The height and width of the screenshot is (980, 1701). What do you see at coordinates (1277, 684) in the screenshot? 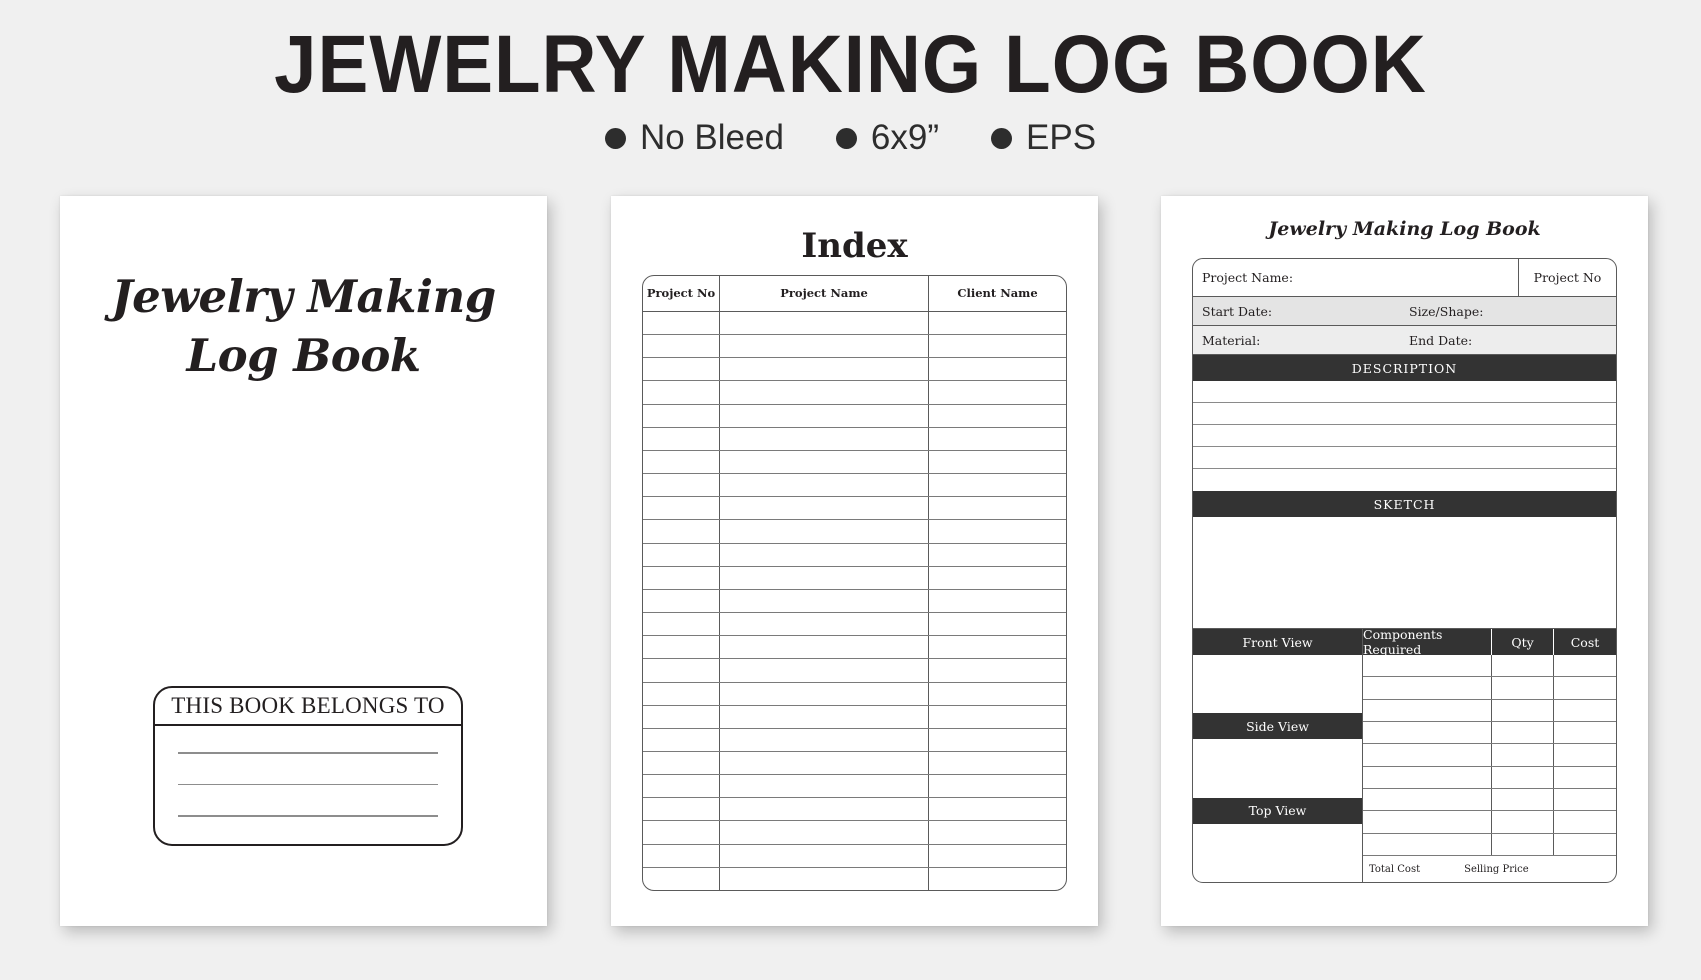
I see `front-view-area` at bounding box center [1277, 684].